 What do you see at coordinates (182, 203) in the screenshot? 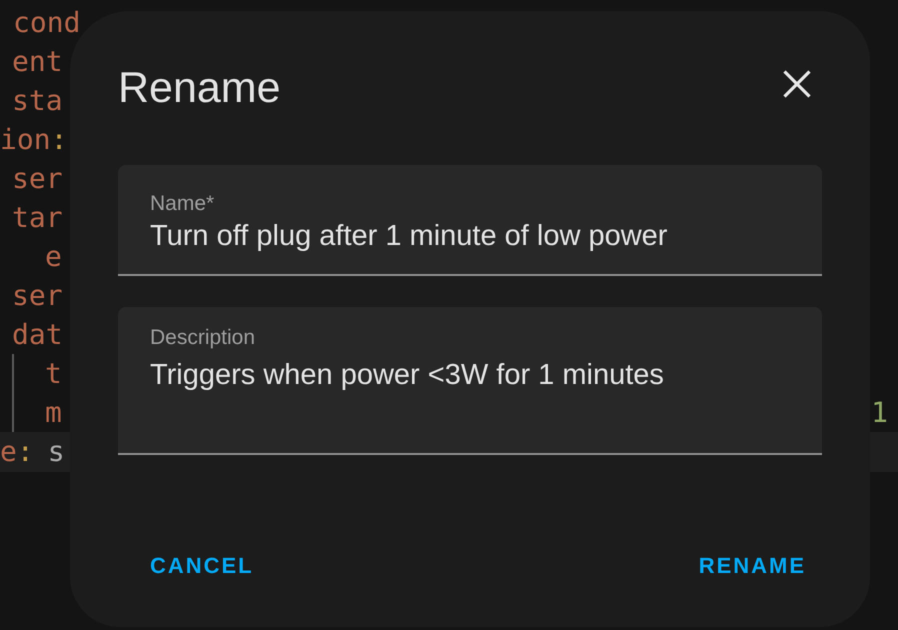
I see `field-label: Name*` at bounding box center [182, 203].